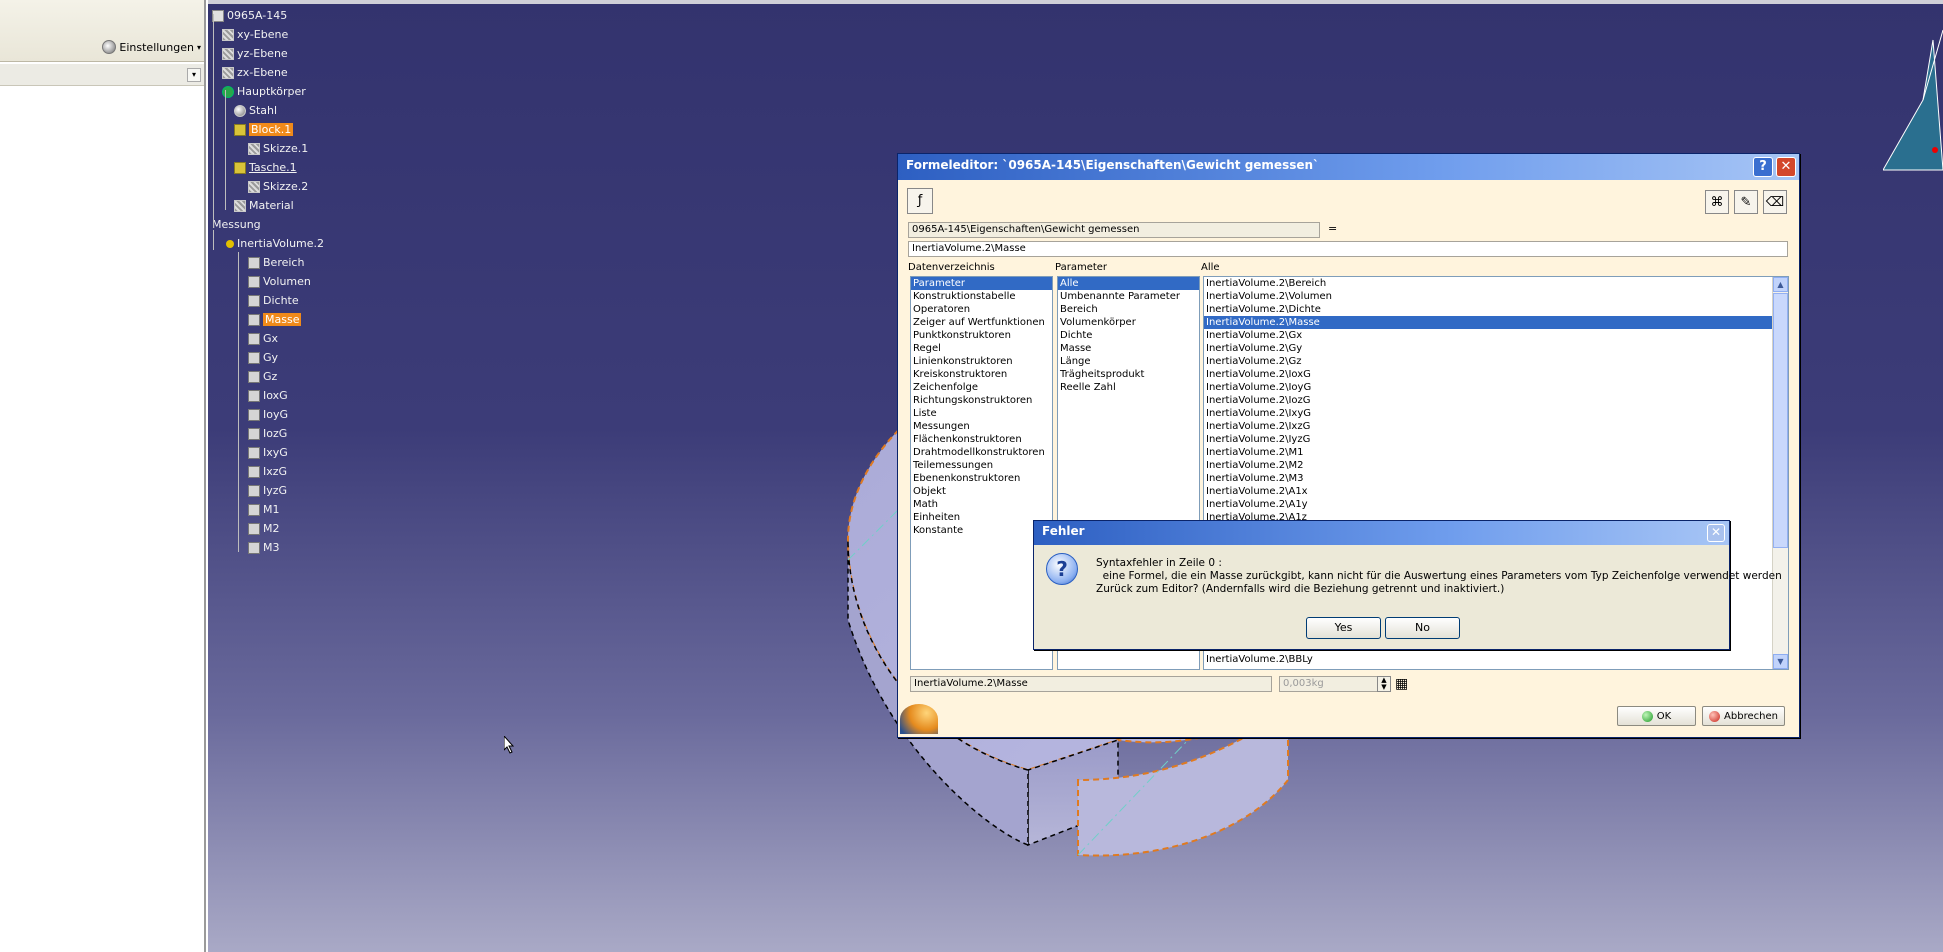 The width and height of the screenshot is (1943, 952). Describe the element at coordinates (264, 509) in the screenshot. I see `tree-param: M1` at that location.